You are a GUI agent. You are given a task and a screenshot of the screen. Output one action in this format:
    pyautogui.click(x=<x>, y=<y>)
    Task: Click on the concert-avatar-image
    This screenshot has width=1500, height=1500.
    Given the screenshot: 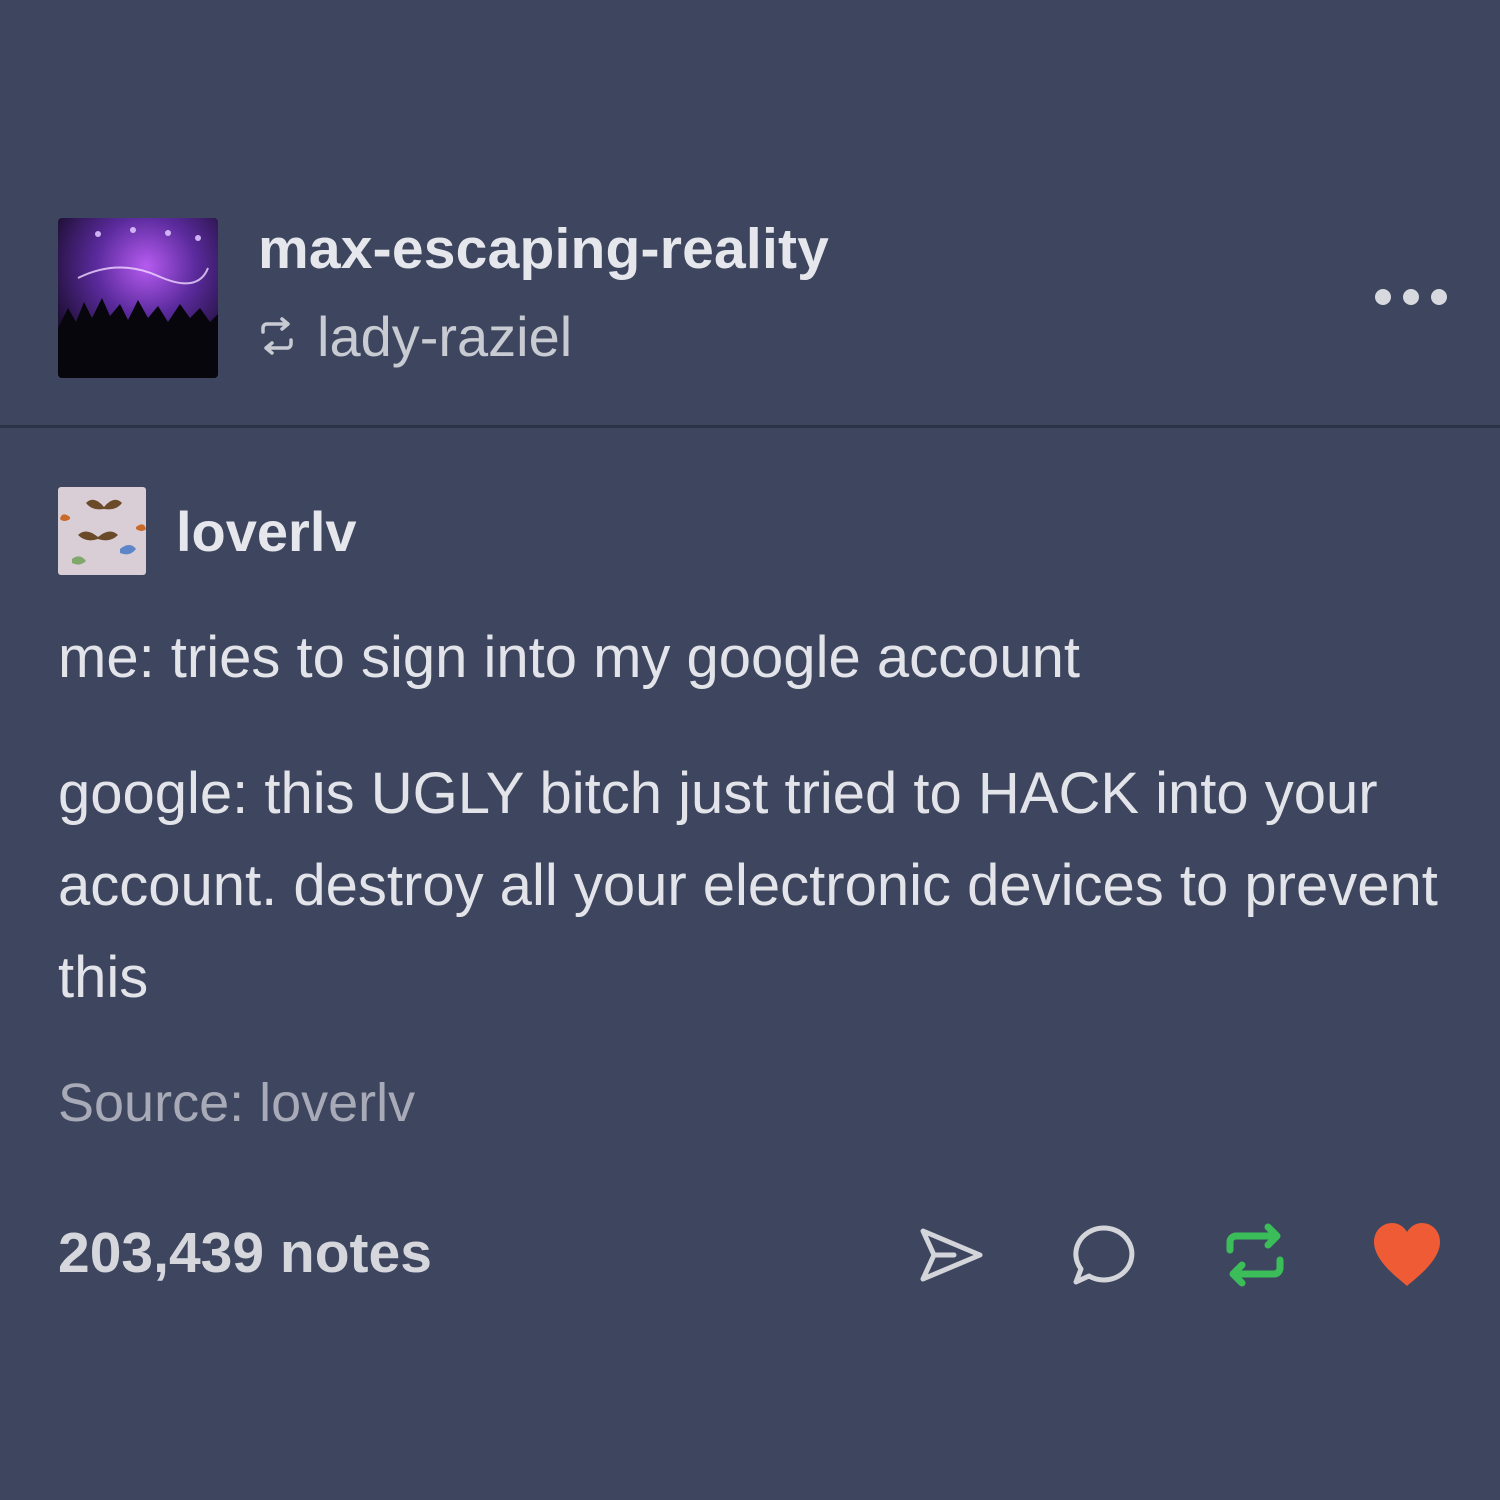 What is the action you would take?
    pyautogui.click(x=138, y=298)
    